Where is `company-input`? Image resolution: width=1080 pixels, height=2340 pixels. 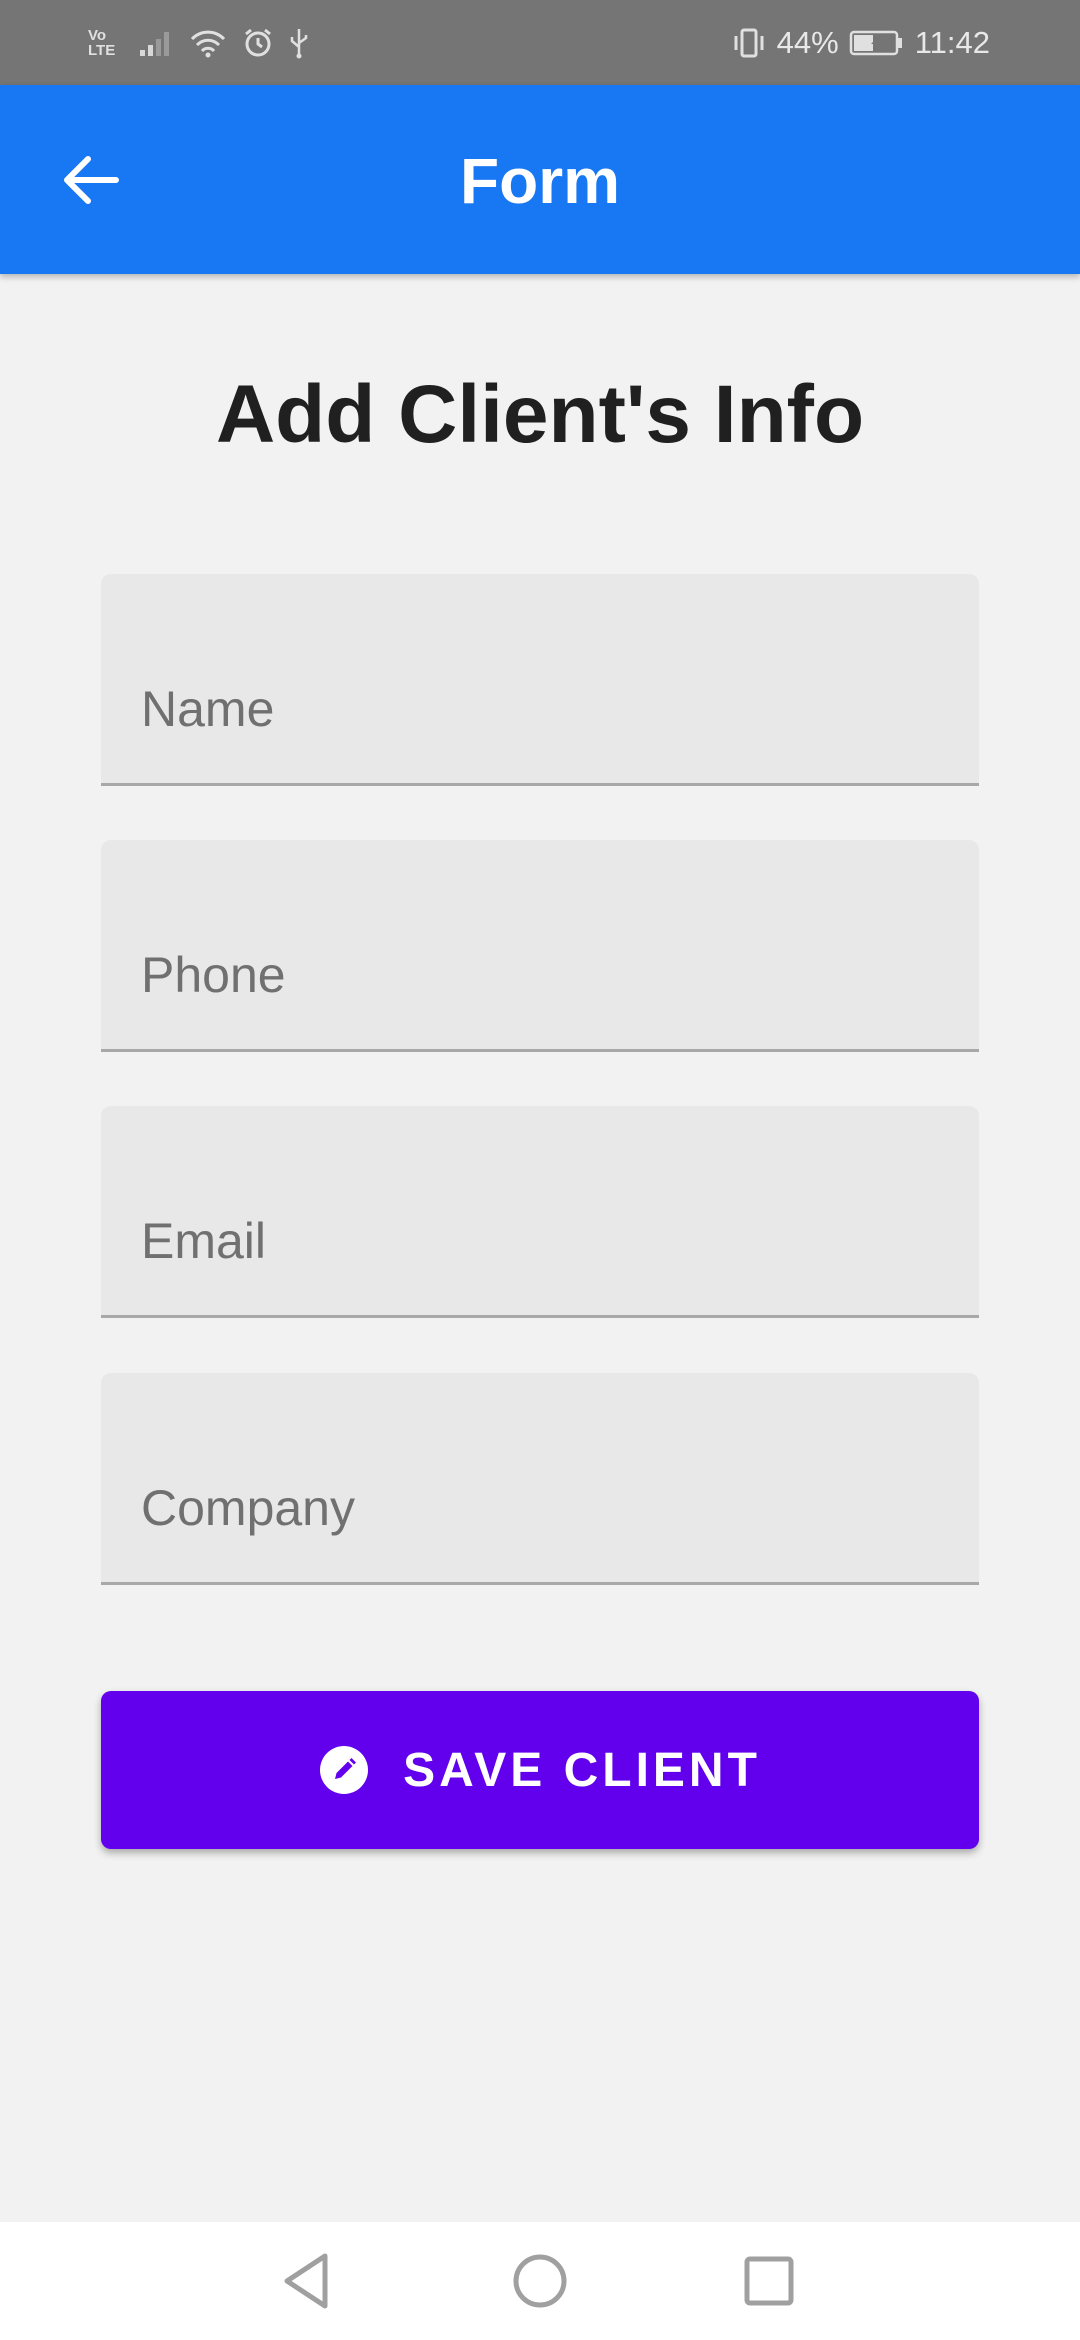
company-input is located at coordinates (540, 1477).